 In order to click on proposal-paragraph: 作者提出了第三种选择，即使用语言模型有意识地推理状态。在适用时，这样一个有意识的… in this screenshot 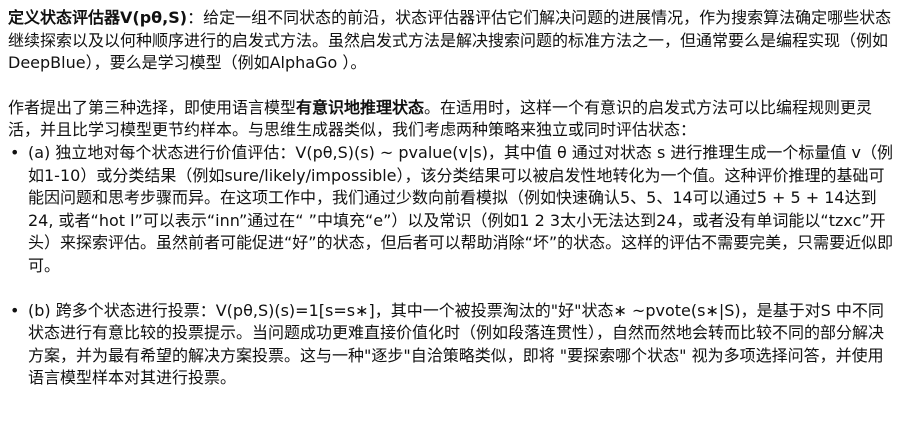, I will do `click(453, 119)`.